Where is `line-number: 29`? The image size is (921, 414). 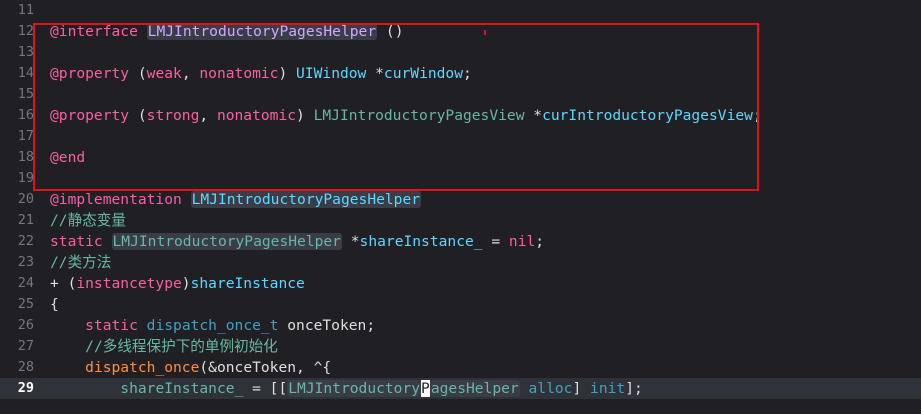 line-number: 29 is located at coordinates (25, 388).